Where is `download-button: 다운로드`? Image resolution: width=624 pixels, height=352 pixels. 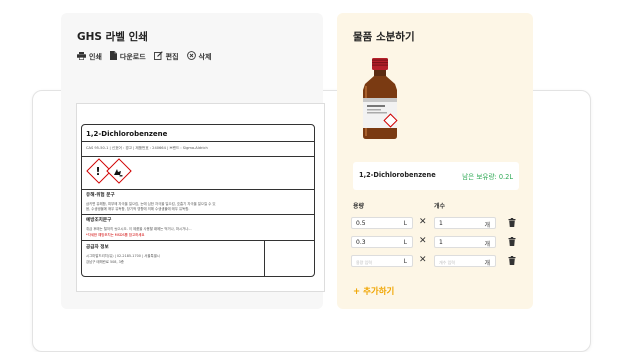 download-button: 다운로드 is located at coordinates (127, 56).